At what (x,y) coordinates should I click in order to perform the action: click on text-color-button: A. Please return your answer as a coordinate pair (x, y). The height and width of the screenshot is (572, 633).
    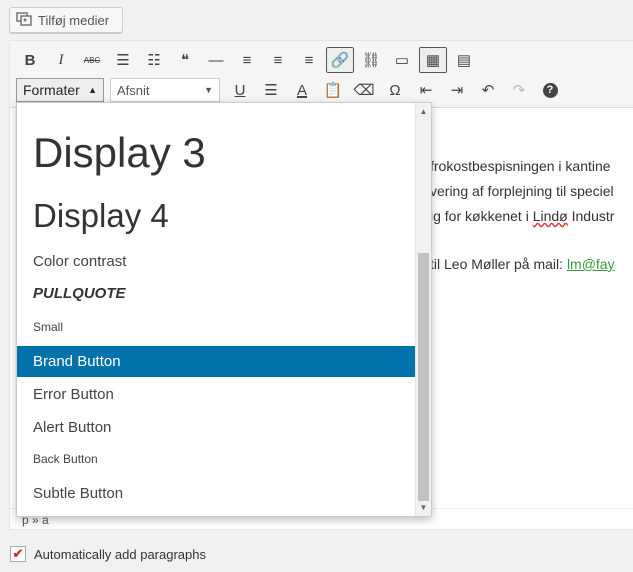
    Looking at the image, I should click on (302, 90).